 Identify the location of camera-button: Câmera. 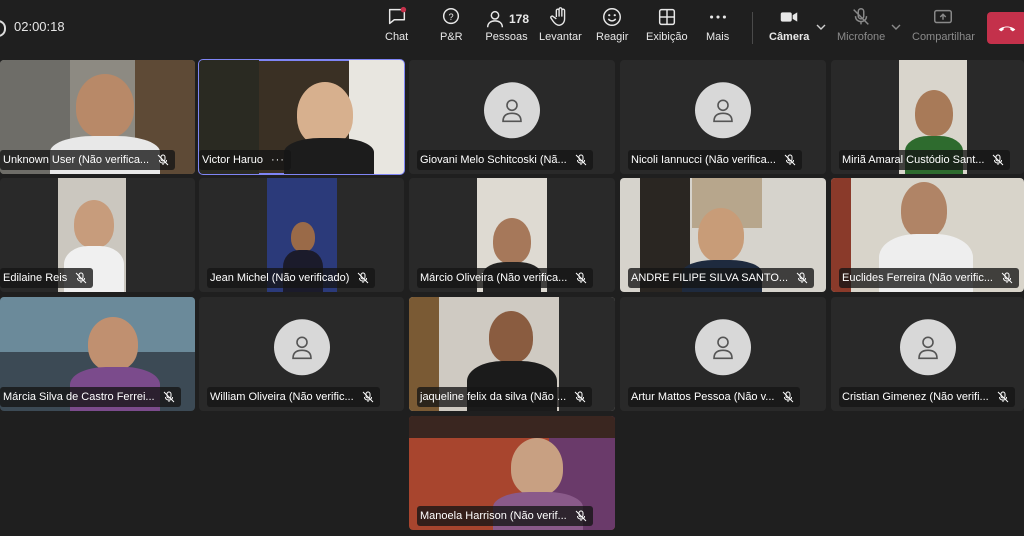
(789, 29).